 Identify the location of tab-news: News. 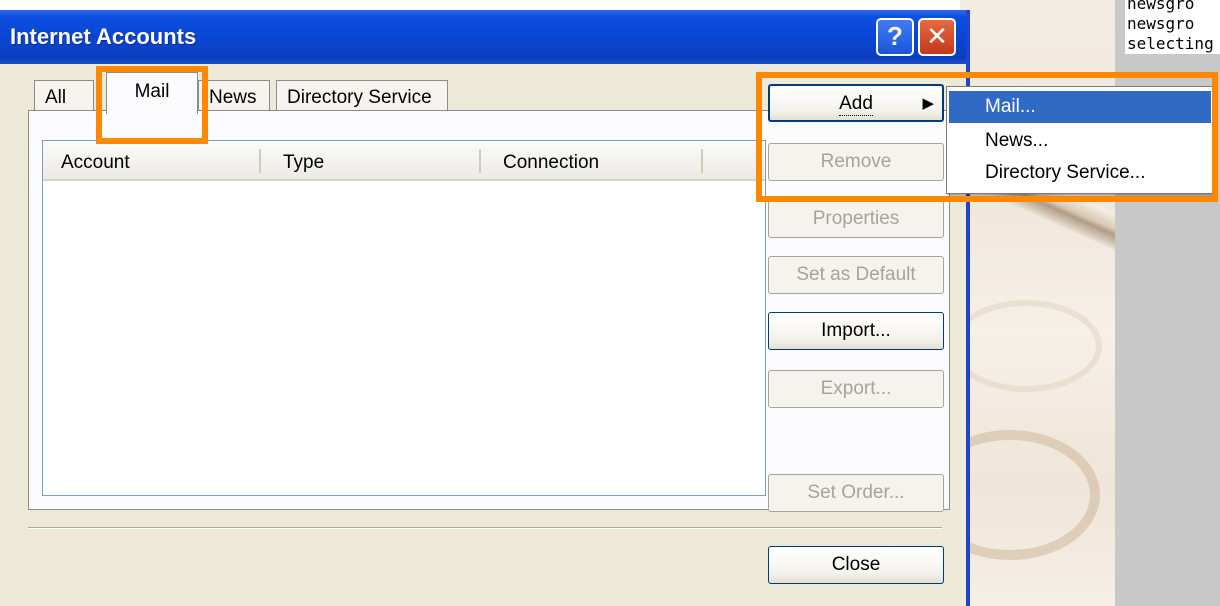
(234, 95).